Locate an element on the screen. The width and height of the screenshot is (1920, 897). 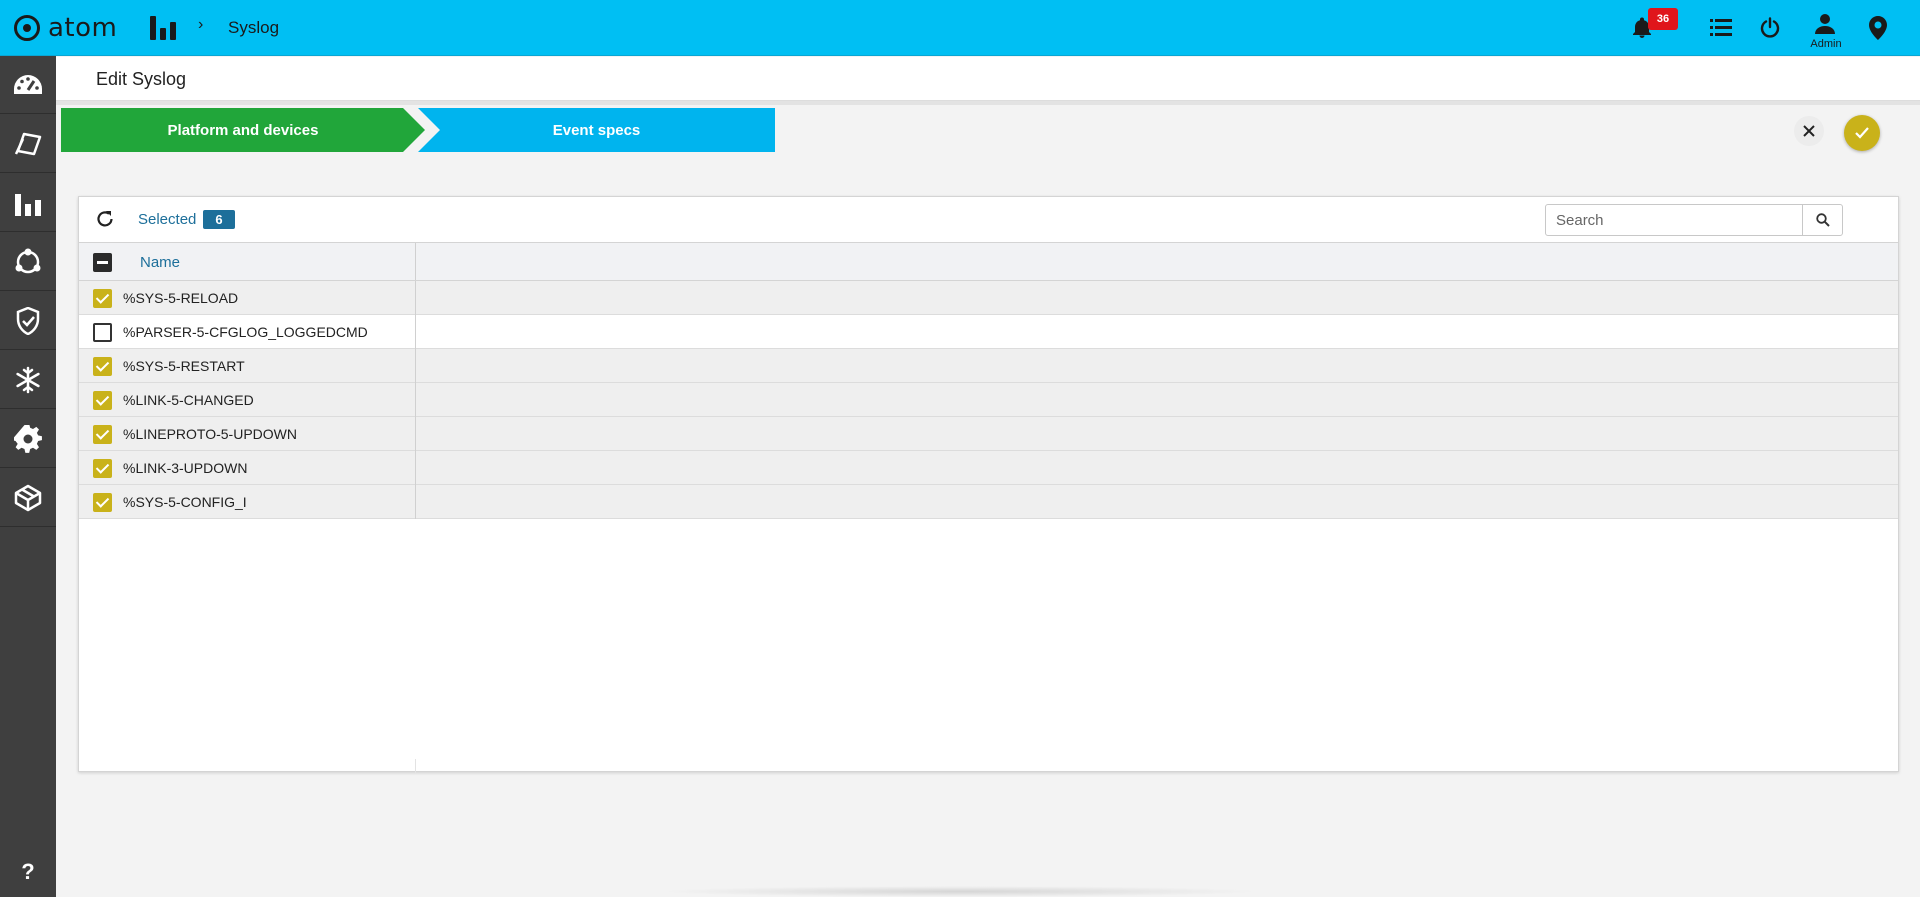
table-row: %LINK-3-UPDOWN is located at coordinates (988, 468).